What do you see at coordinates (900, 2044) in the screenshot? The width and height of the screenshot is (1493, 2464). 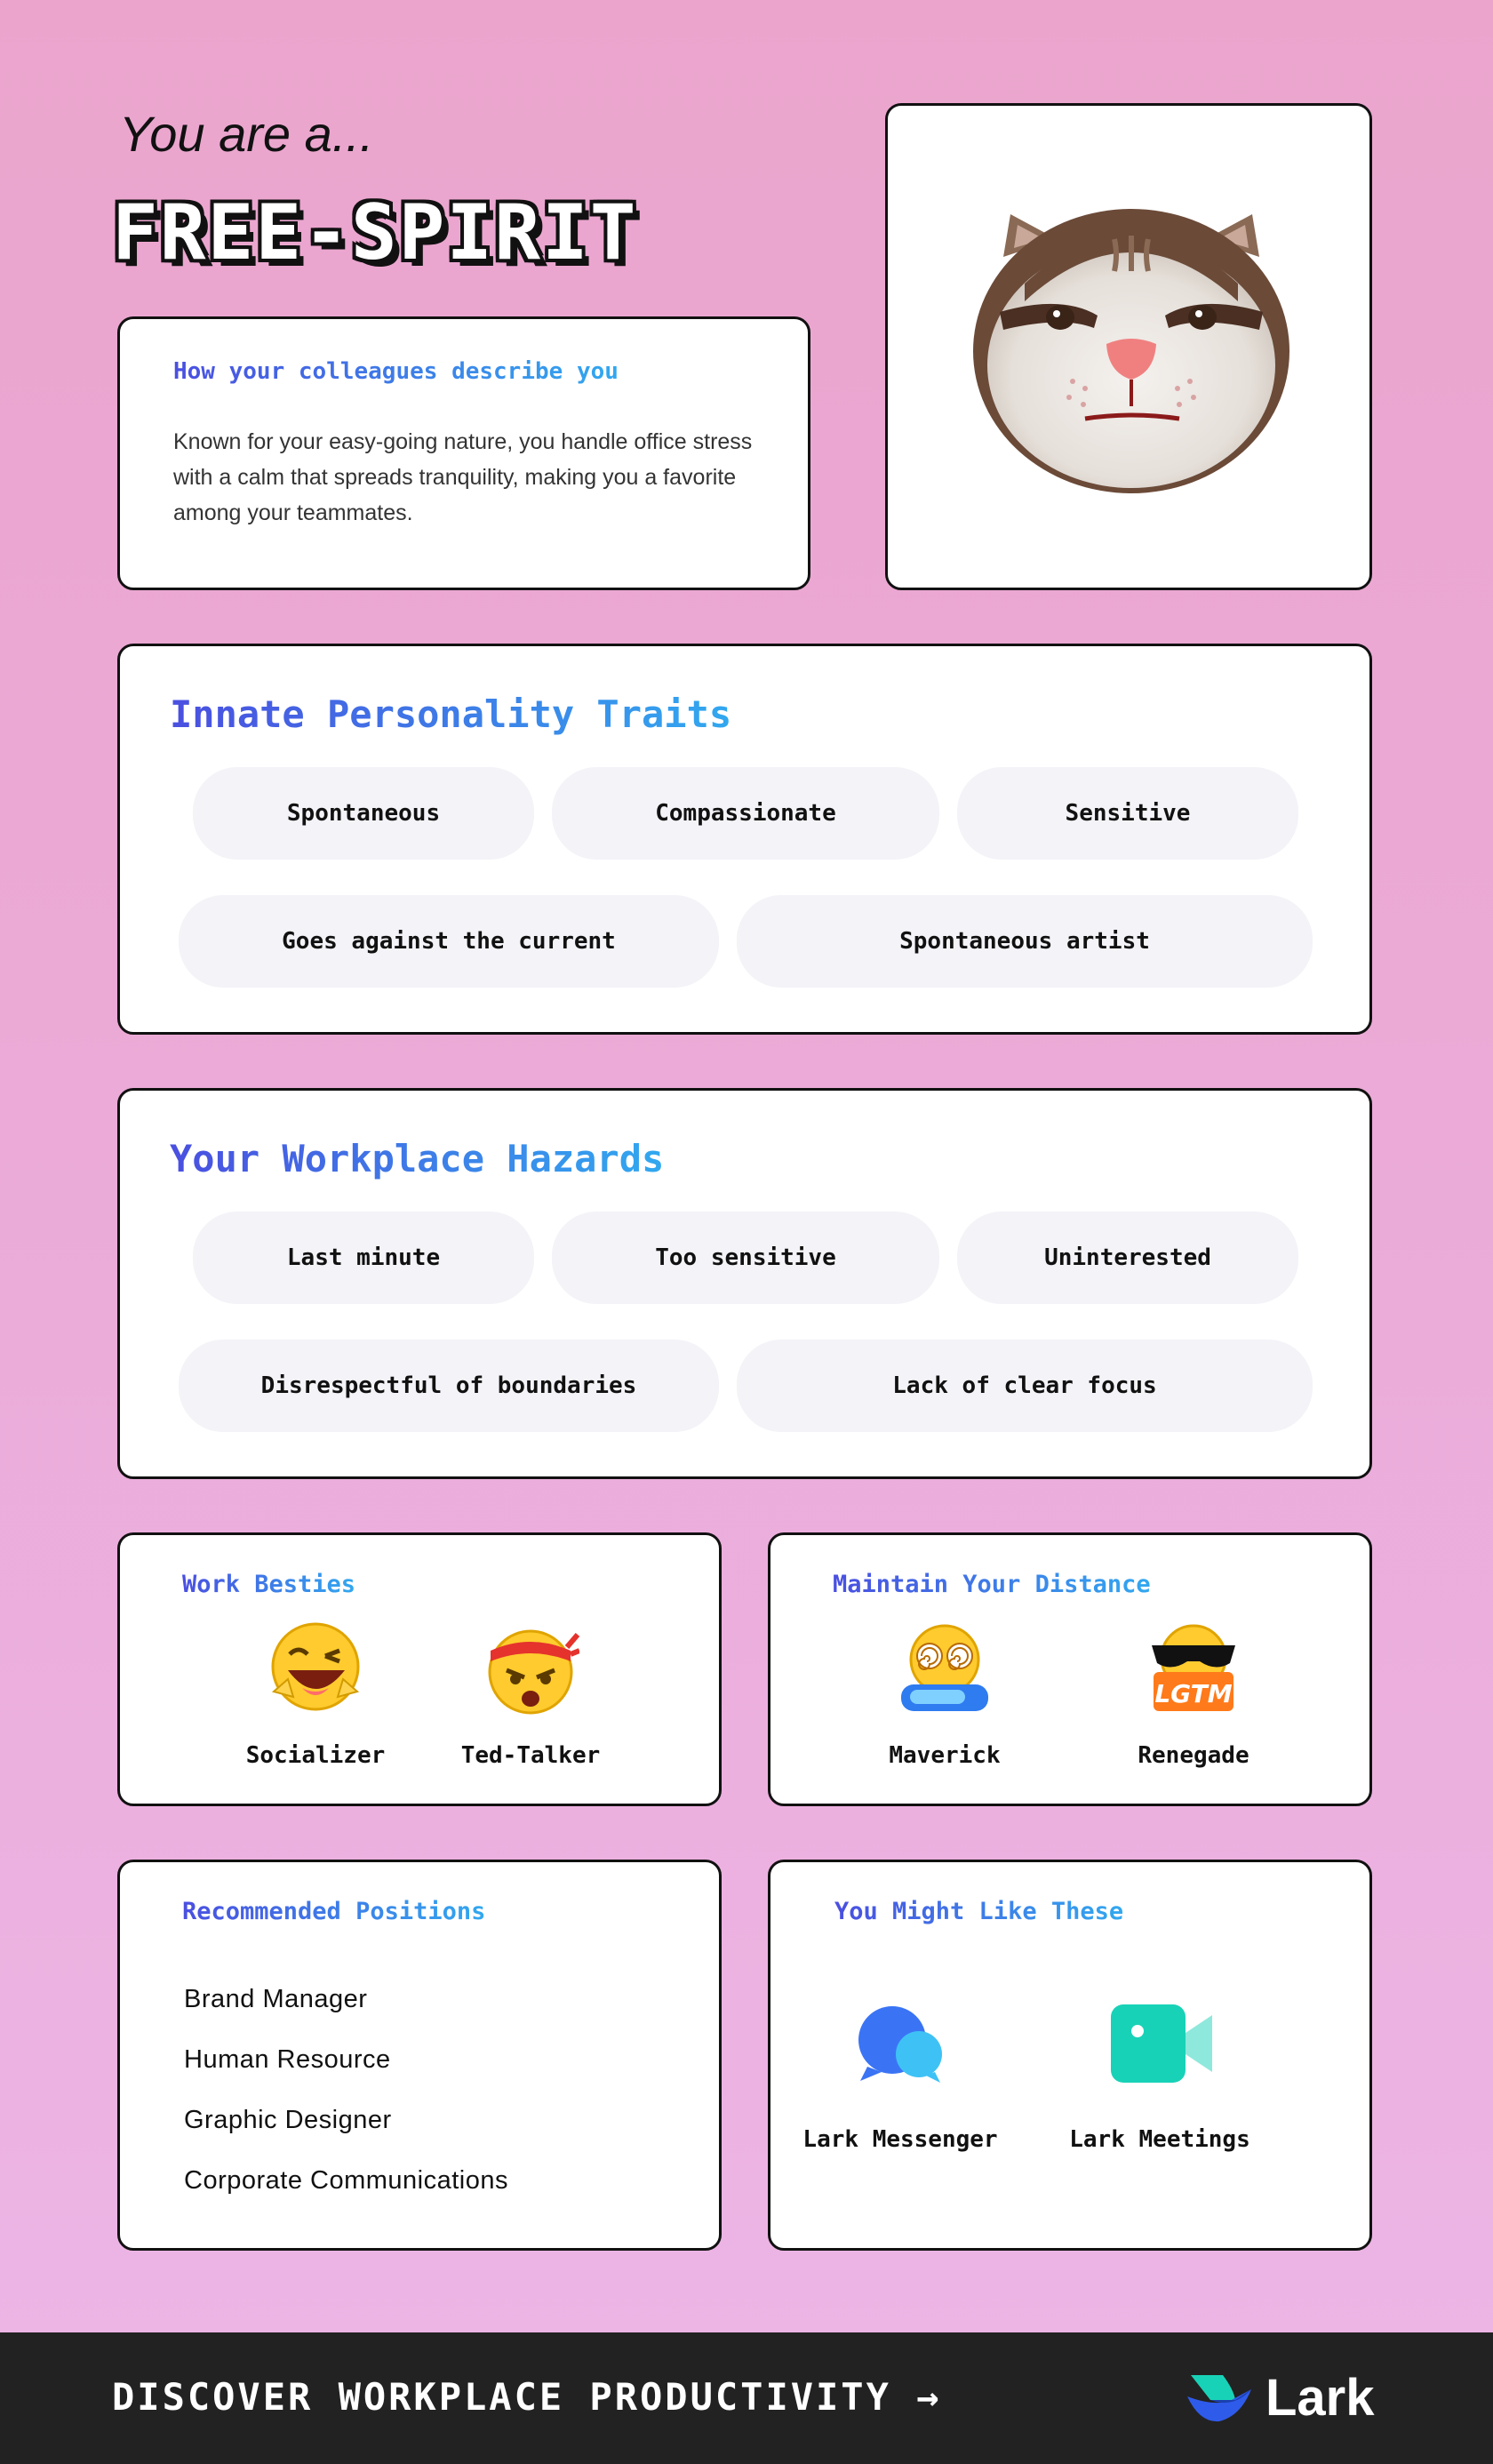 I see `messenger-bubbles-icon` at bounding box center [900, 2044].